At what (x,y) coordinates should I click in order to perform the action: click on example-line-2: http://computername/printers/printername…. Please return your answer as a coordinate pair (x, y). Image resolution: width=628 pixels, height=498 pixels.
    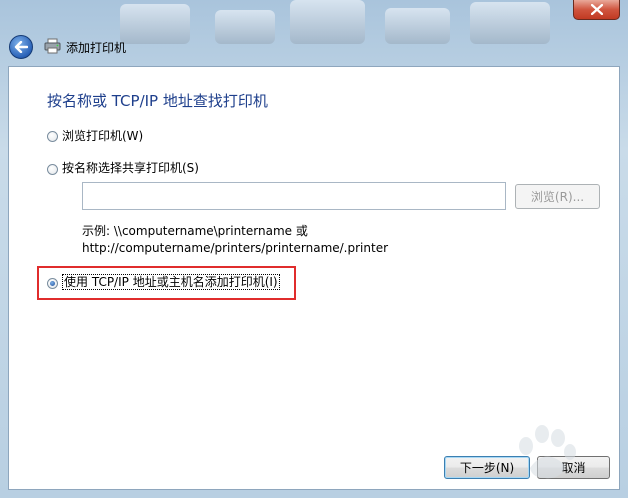
    Looking at the image, I should click on (235, 248).